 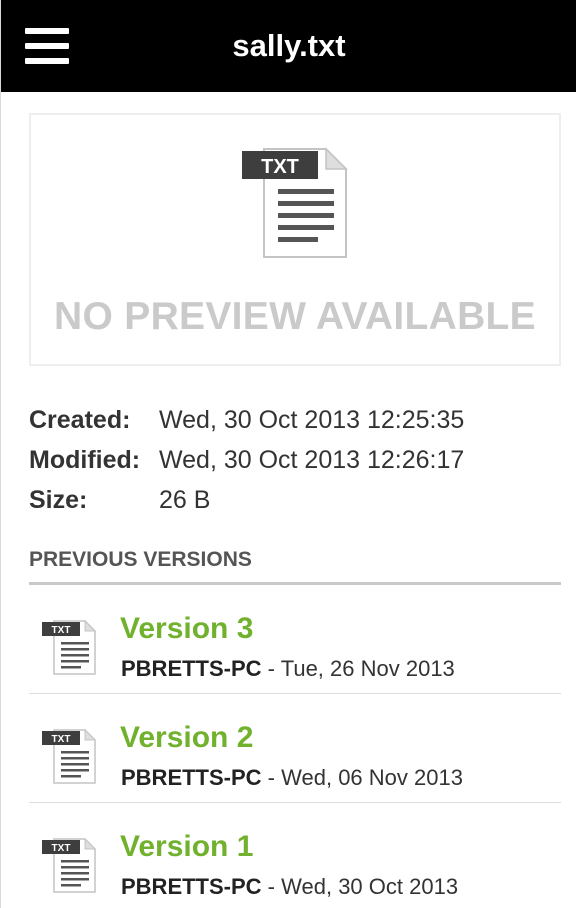 What do you see at coordinates (312, 460) in the screenshot?
I see `modified-value: Wed, 30 Oct 2013 12:26:17` at bounding box center [312, 460].